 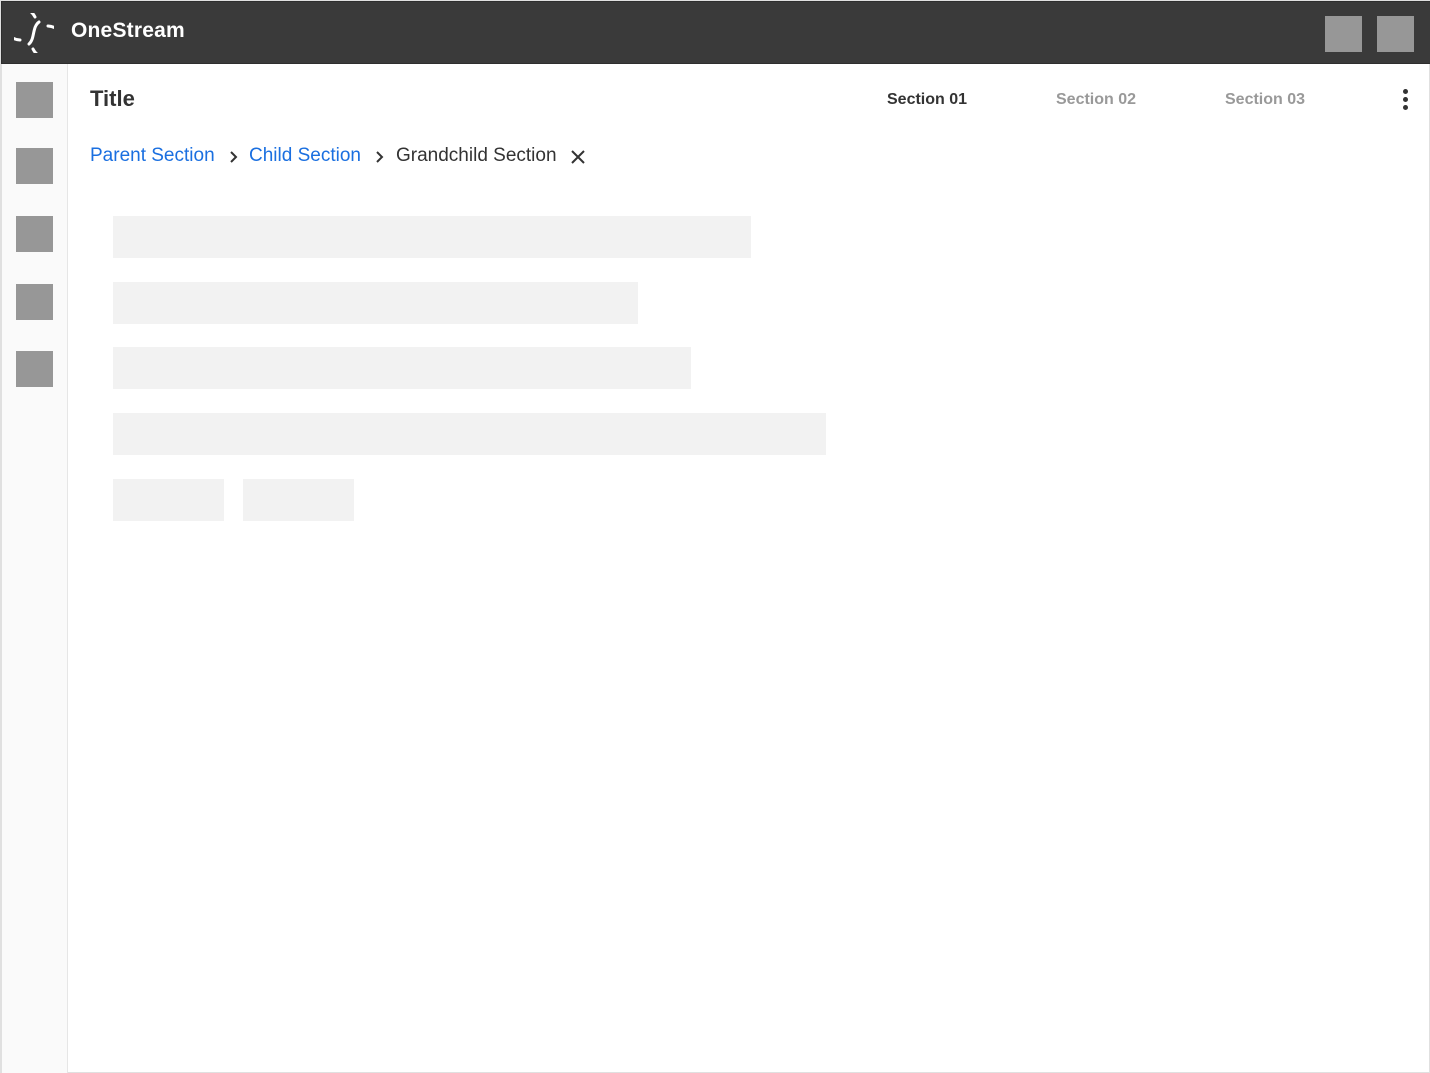 I want to click on breadcrumb-parent: Parent Section, so click(x=152, y=156).